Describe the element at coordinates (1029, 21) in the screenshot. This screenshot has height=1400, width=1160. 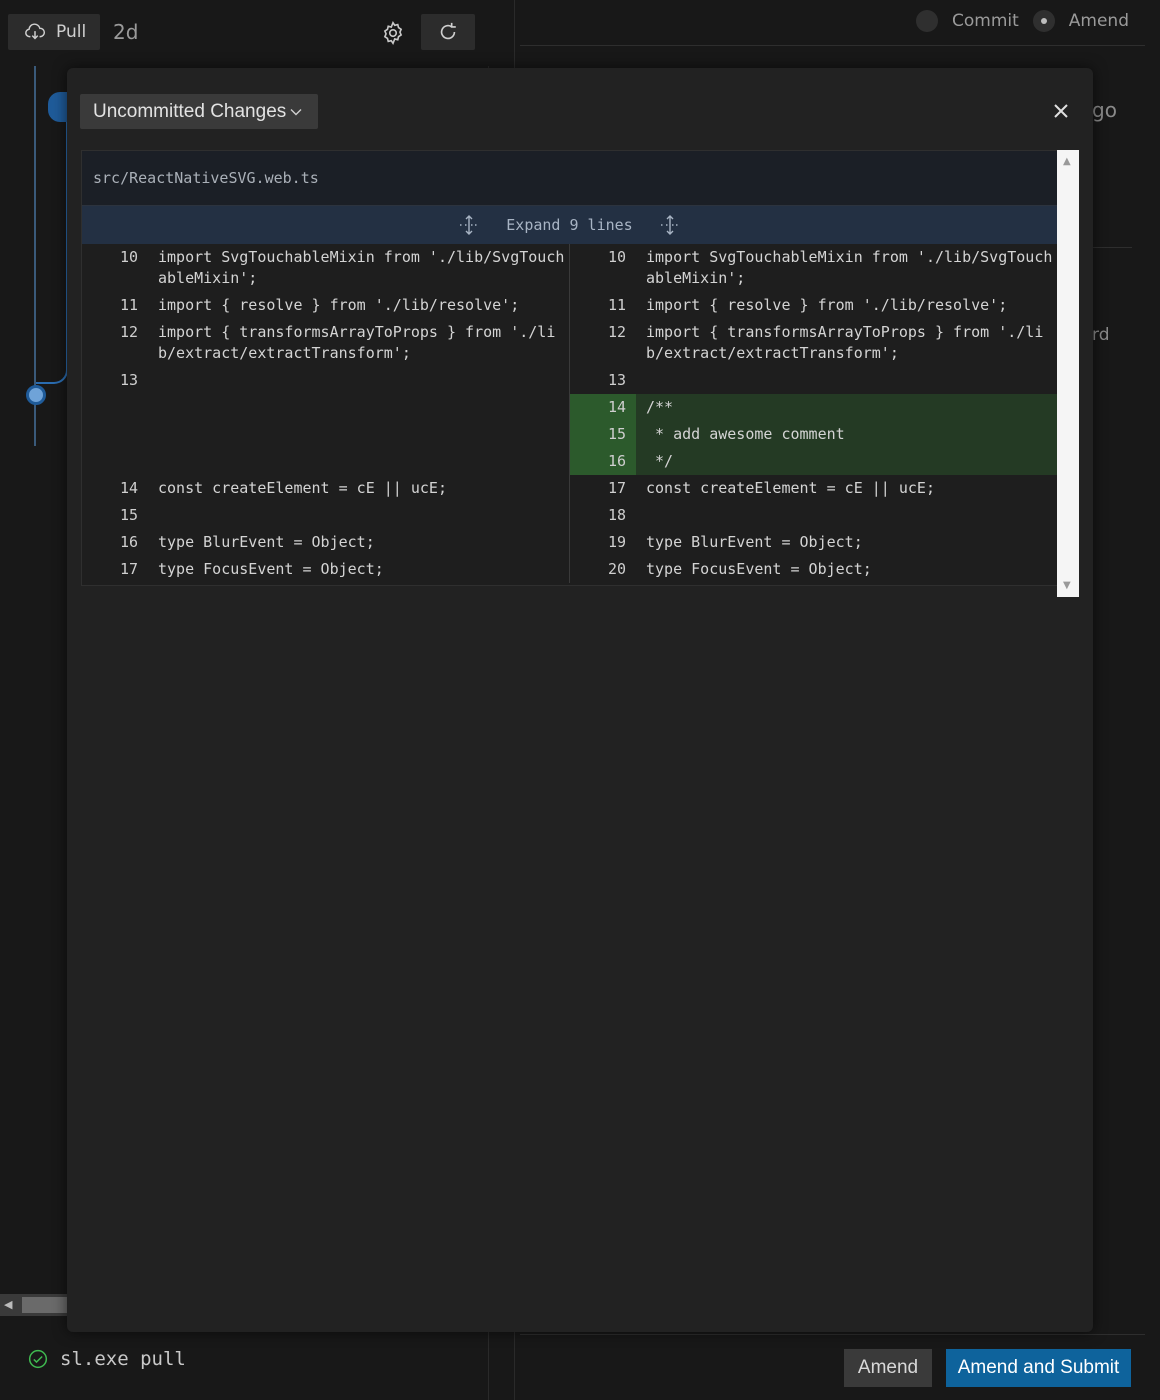
I see `commit-mode-radios: Commit Amend` at that location.